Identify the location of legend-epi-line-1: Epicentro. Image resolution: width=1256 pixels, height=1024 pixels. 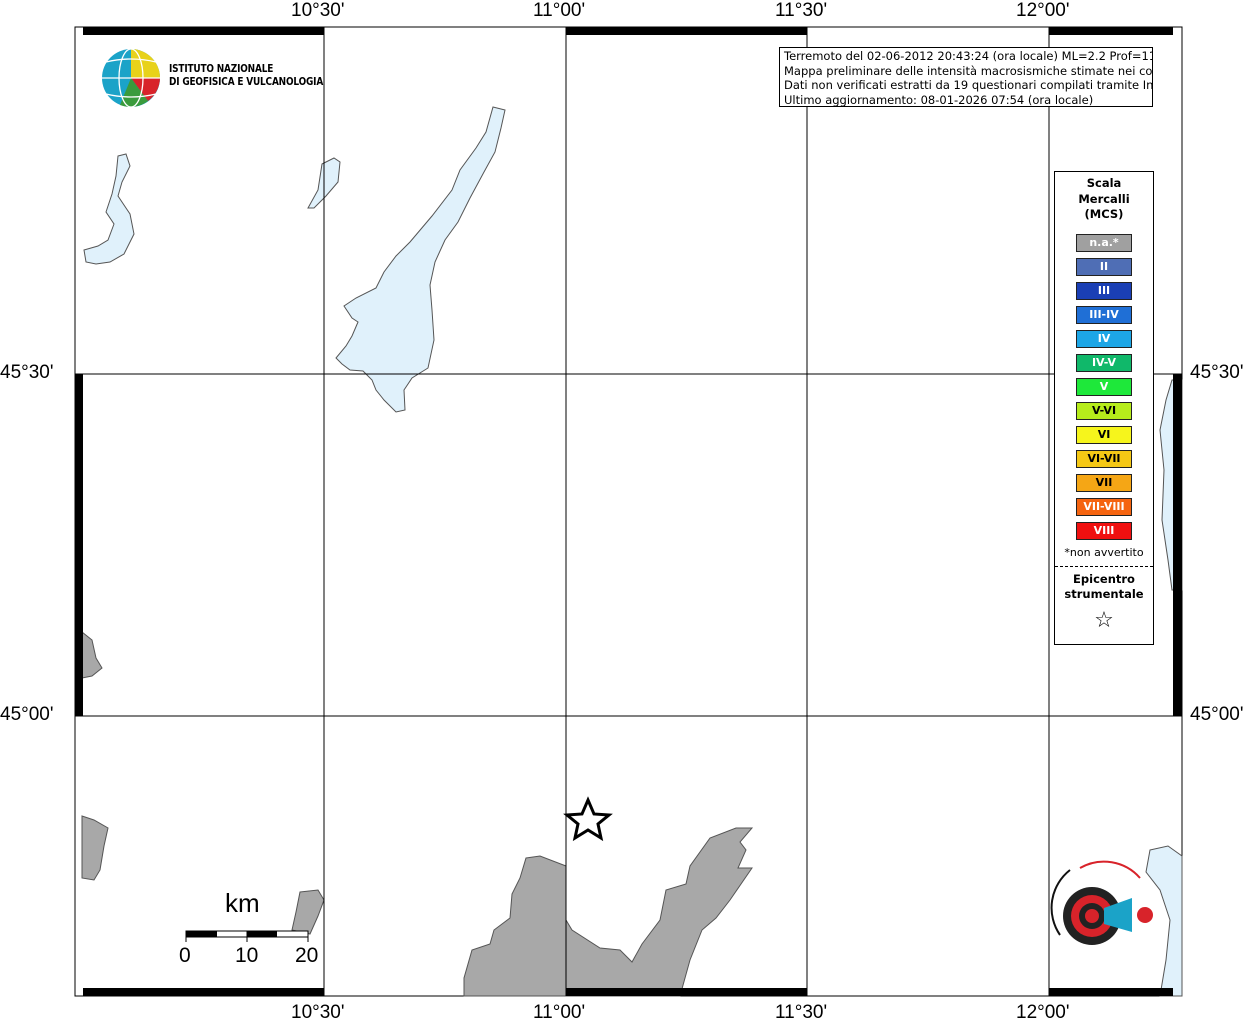
(1104, 578).